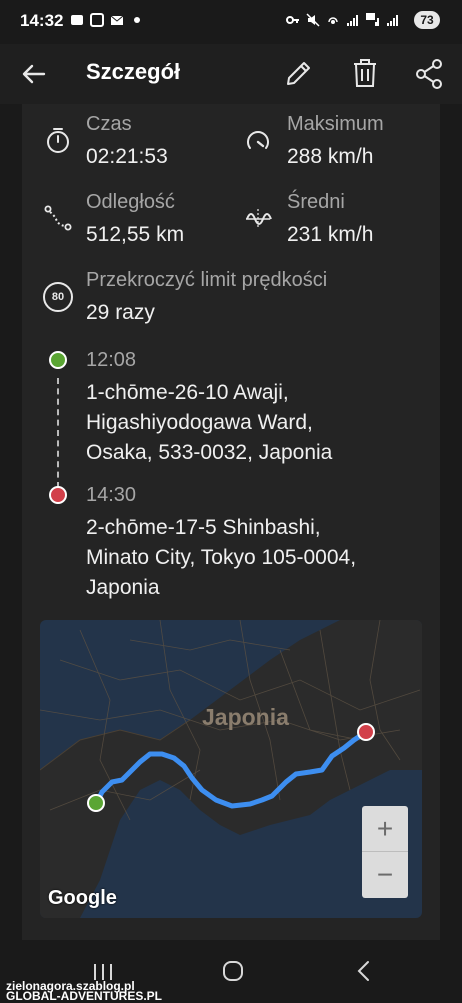  Describe the element at coordinates (233, 971) in the screenshot. I see `home-icon` at that location.